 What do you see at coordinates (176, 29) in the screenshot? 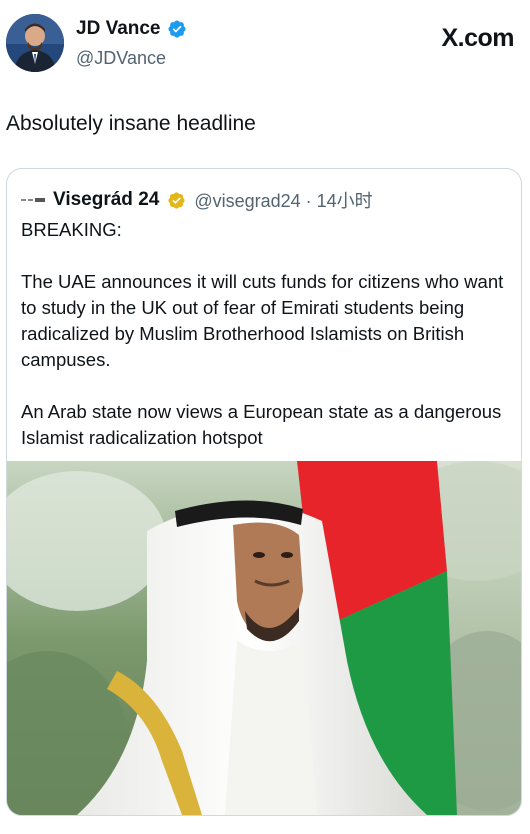
I see `verified-badge-icon` at bounding box center [176, 29].